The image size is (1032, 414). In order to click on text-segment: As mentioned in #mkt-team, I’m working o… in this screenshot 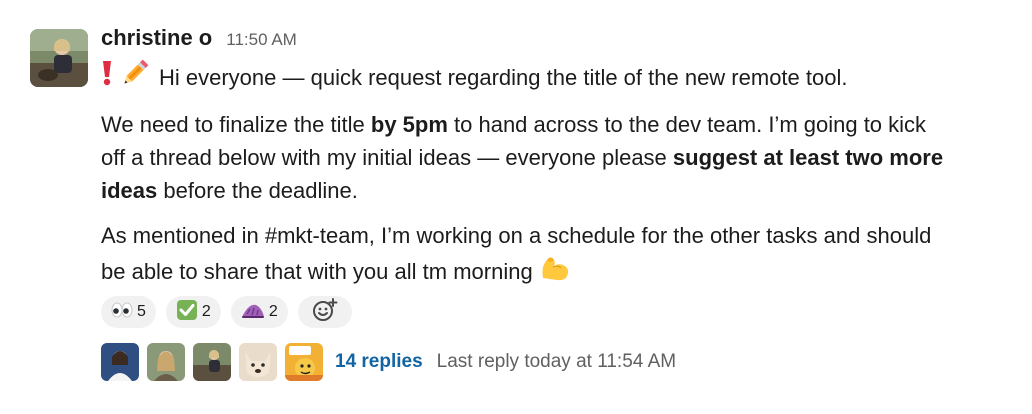, I will do `click(516, 235)`.